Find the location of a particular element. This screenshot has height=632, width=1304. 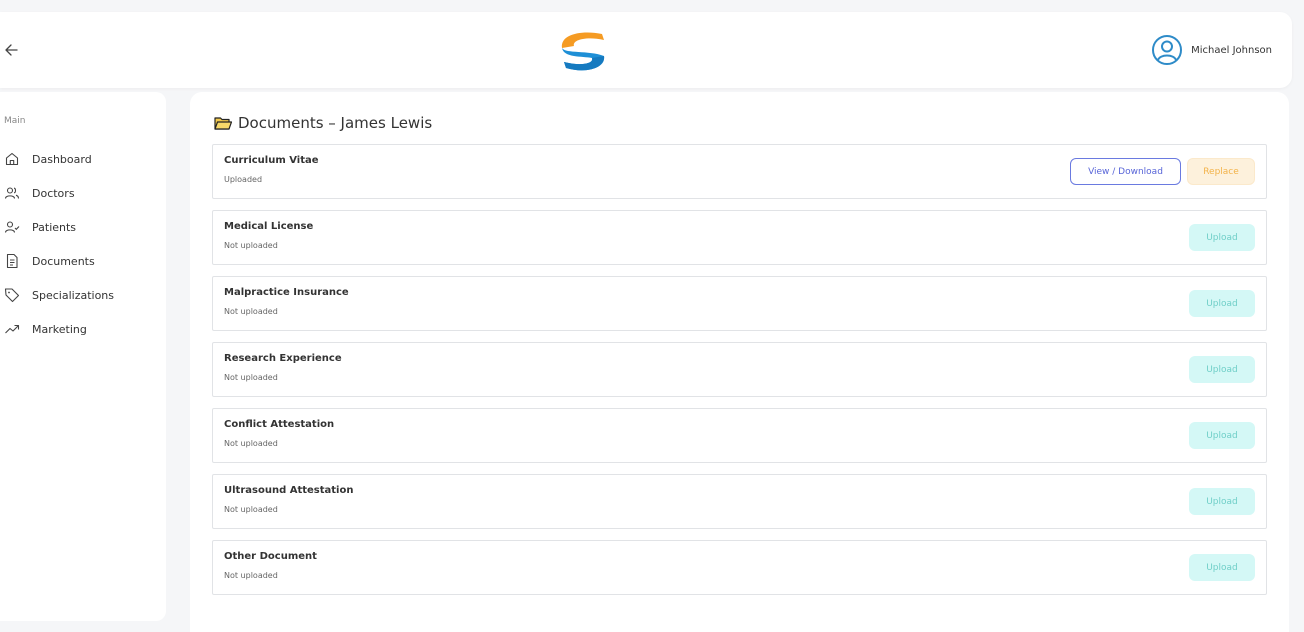

page-title: Documents – James Lewis is located at coordinates (323, 123).